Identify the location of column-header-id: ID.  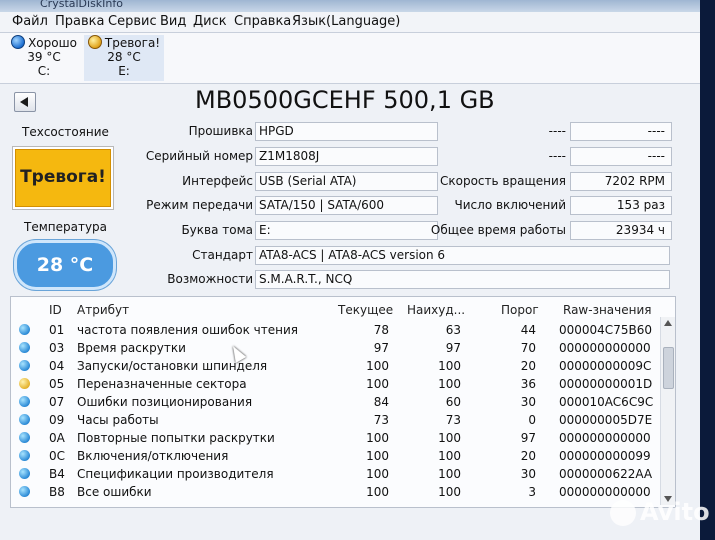
(55, 310).